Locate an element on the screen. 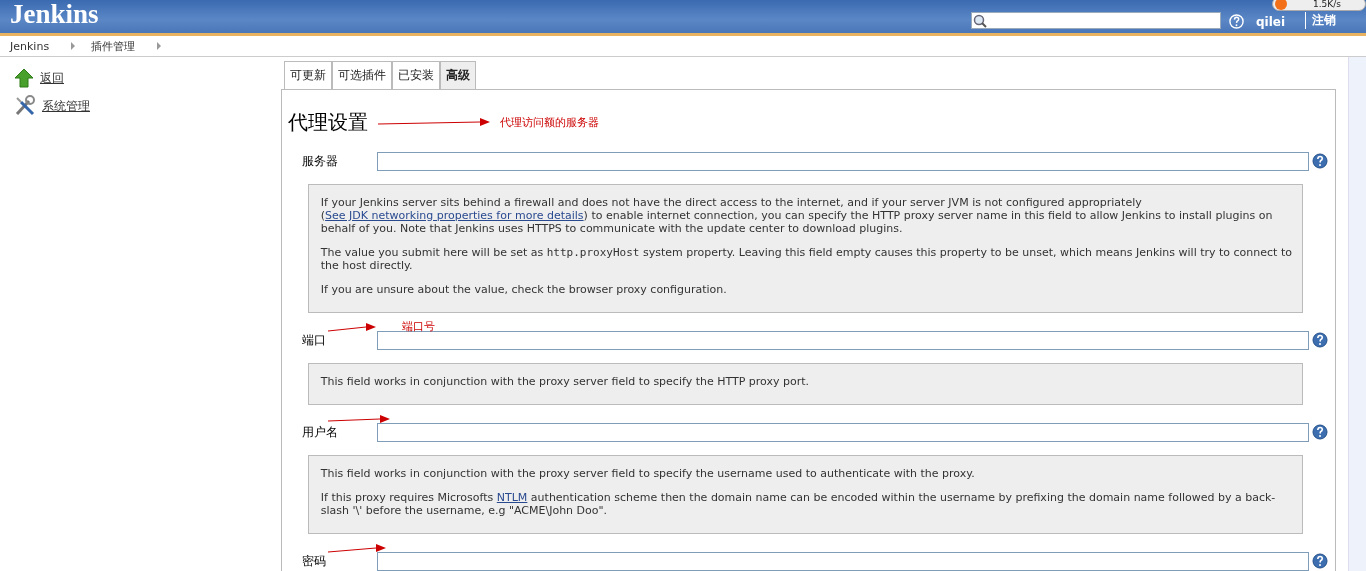  breadcrumb-link: Jenkins is located at coordinates (30, 46).